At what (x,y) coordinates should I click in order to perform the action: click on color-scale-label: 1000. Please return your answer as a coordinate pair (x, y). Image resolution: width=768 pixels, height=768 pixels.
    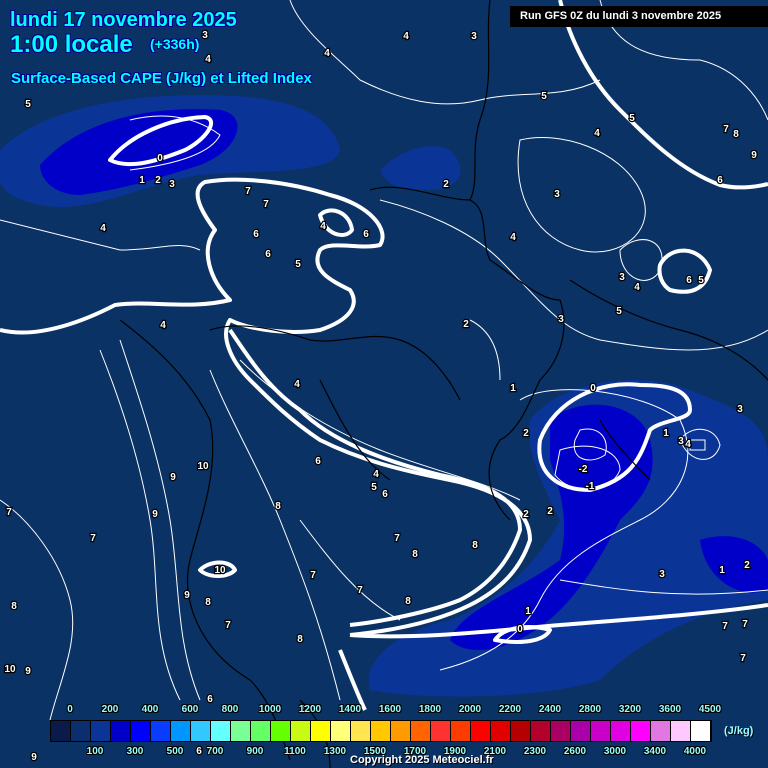
    Looking at the image, I should click on (270, 709).